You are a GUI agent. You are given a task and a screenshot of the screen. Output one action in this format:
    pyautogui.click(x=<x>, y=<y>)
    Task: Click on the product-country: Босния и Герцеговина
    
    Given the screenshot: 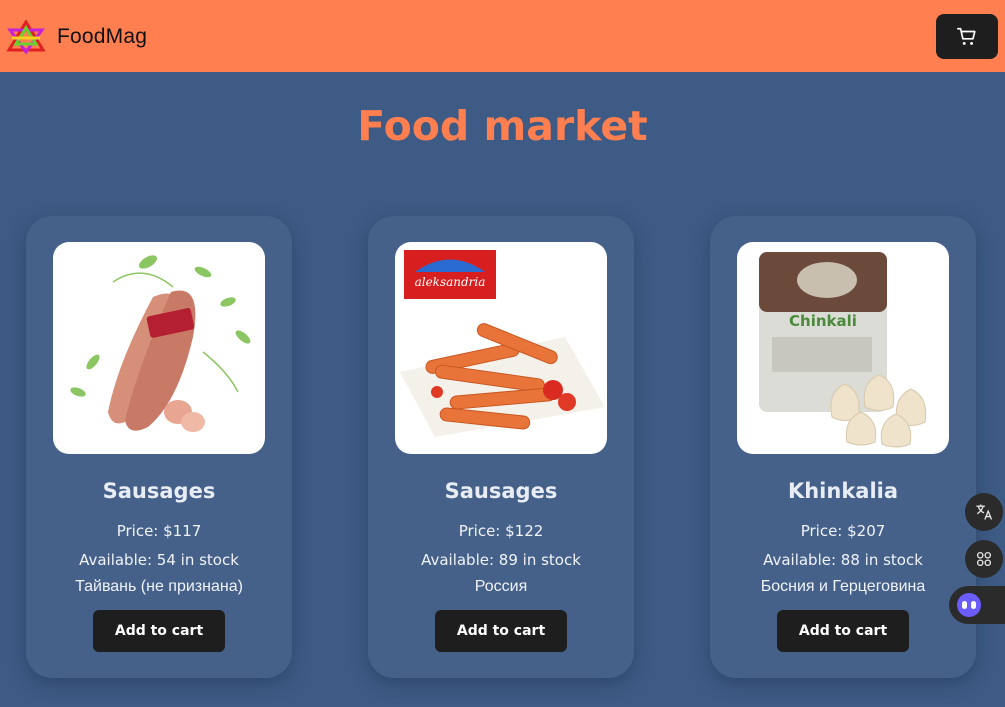 What is the action you would take?
    pyautogui.click(x=843, y=586)
    